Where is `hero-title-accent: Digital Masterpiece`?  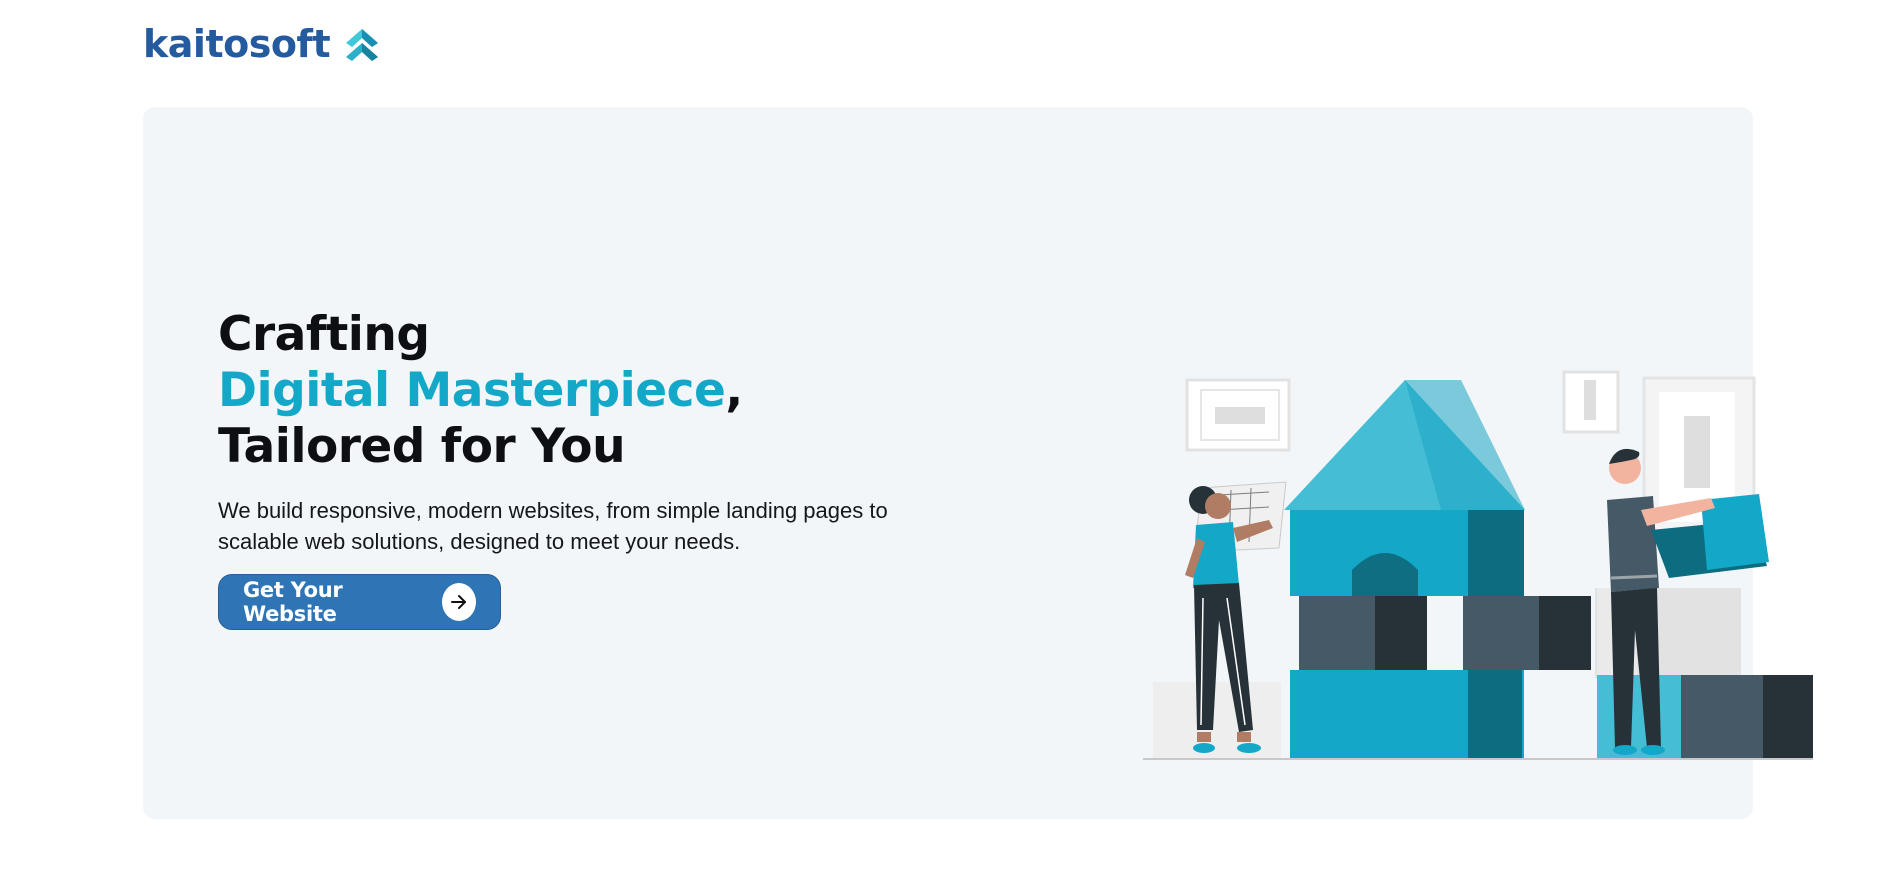
hero-title-accent: Digital Masterpiece is located at coordinates (472, 390).